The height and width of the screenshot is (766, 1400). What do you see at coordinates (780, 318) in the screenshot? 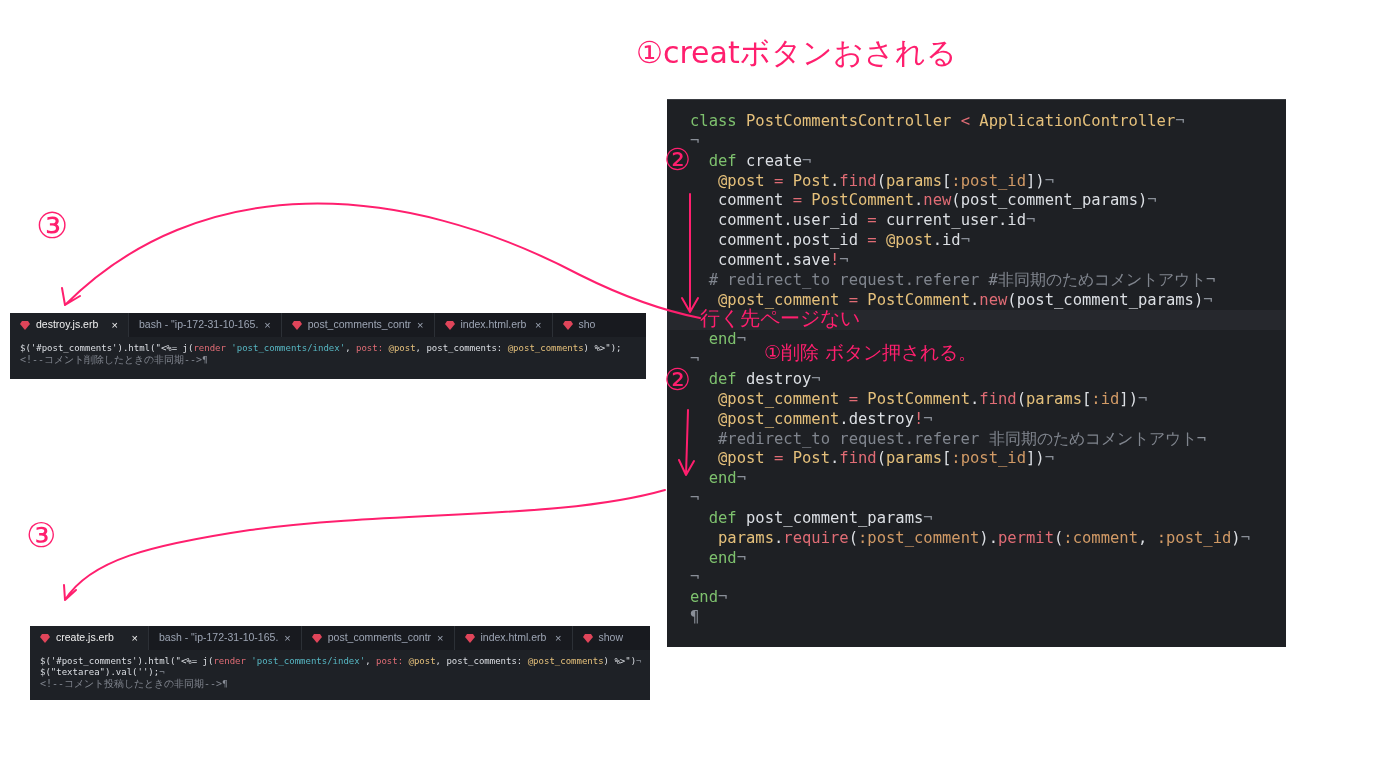
I see `handwritten-note: 行く先ページない` at bounding box center [780, 318].